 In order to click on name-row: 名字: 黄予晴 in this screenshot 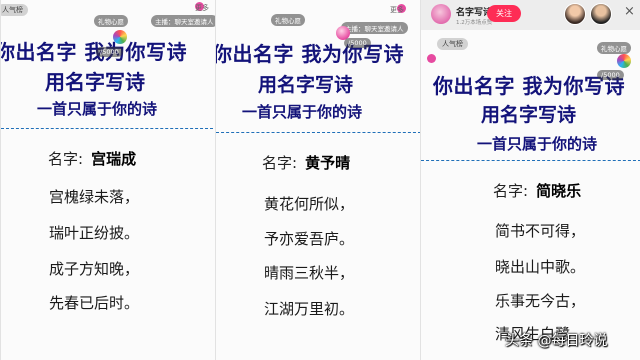, I will do `click(306, 162)`.